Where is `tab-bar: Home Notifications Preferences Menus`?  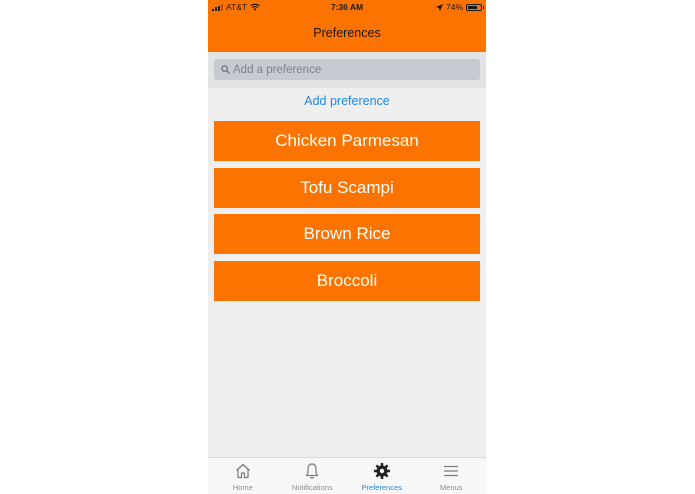
tab-bar: Home Notifications Preferences Menus is located at coordinates (347, 475).